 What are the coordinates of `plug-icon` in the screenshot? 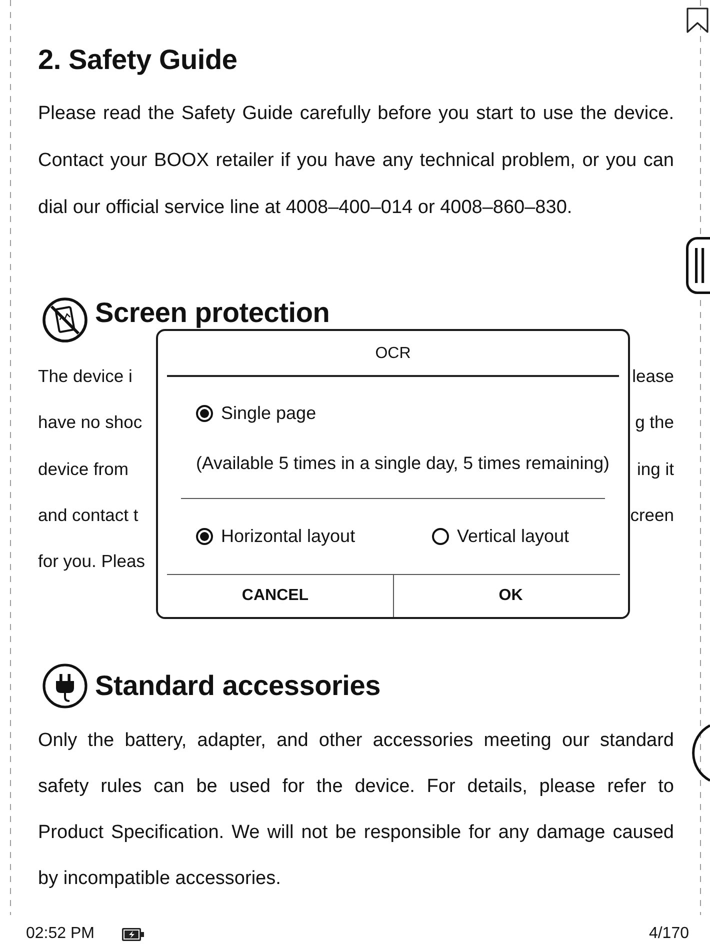 It's located at (65, 685).